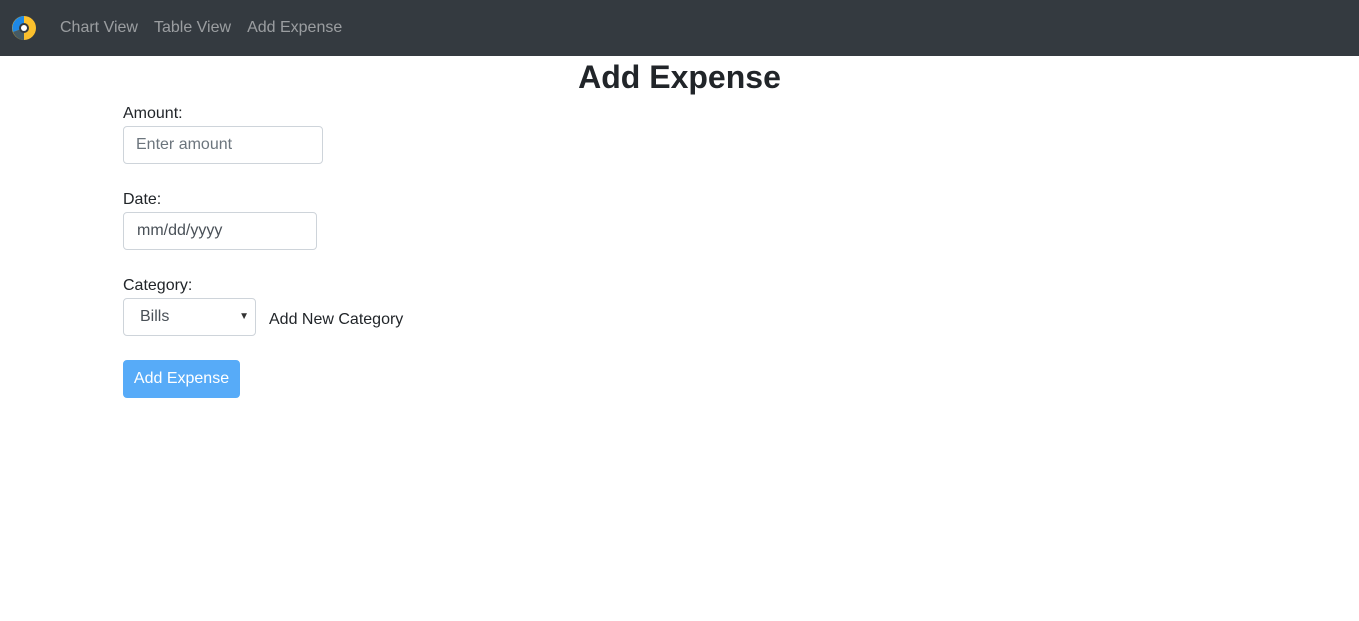 This screenshot has width=1359, height=621. I want to click on date-input: mm/dd/yyyy, so click(220, 231).